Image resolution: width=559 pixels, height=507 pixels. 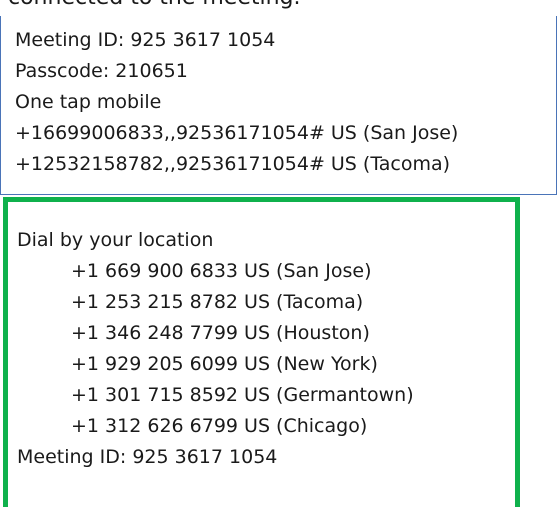 I want to click on dial-number-houston: +1 346 248 7799 US (Houston), so click(x=220, y=333).